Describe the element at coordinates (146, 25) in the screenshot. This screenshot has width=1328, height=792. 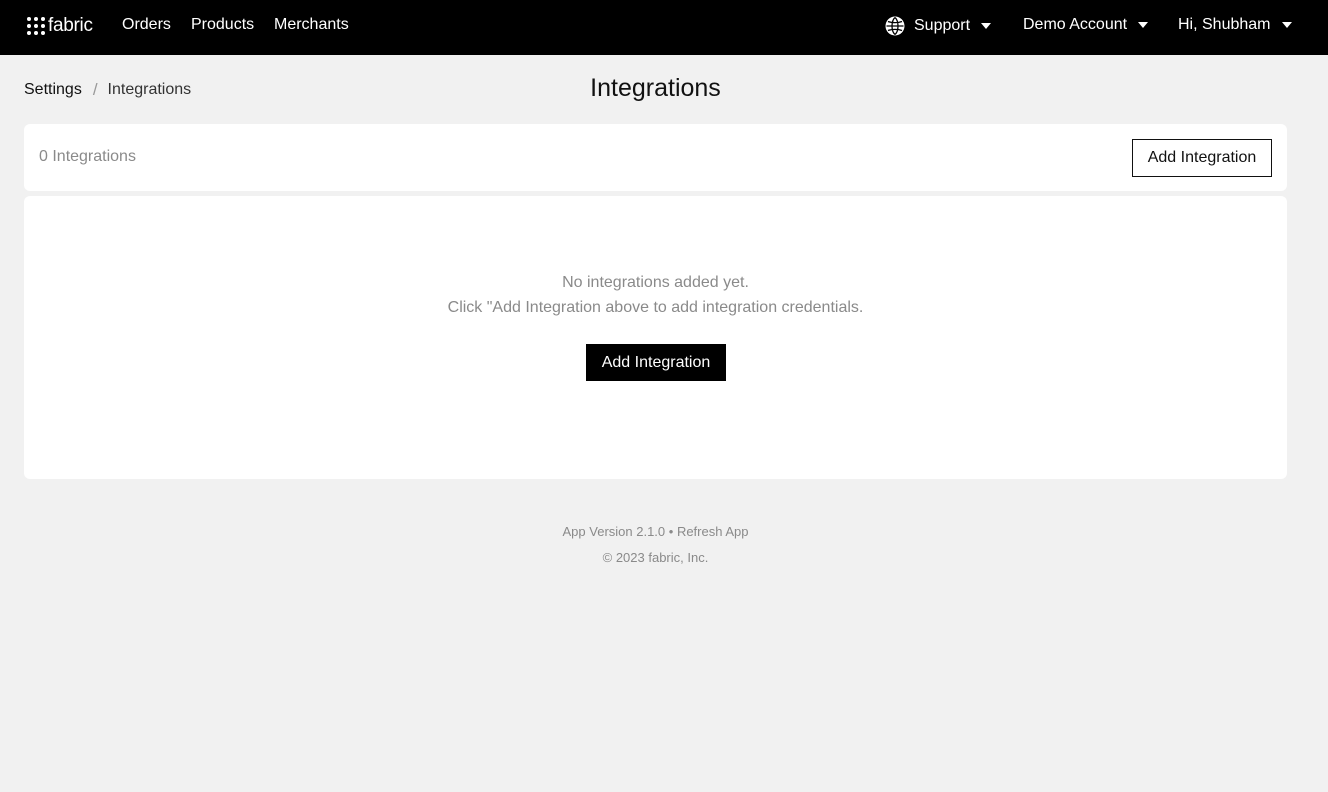
I see `nav-orders: Orders` at that location.